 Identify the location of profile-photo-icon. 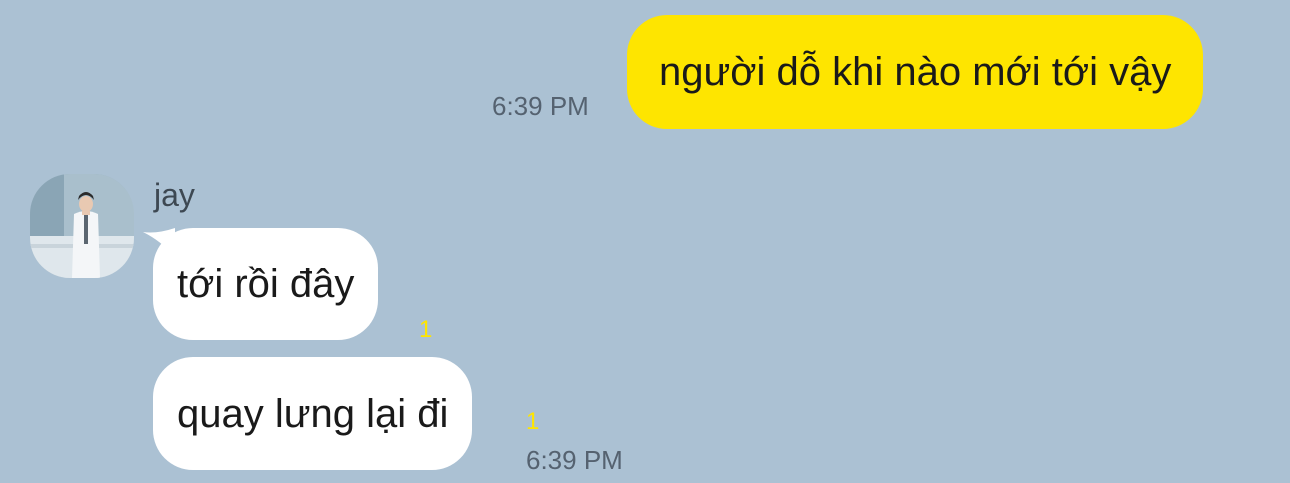
(82, 226).